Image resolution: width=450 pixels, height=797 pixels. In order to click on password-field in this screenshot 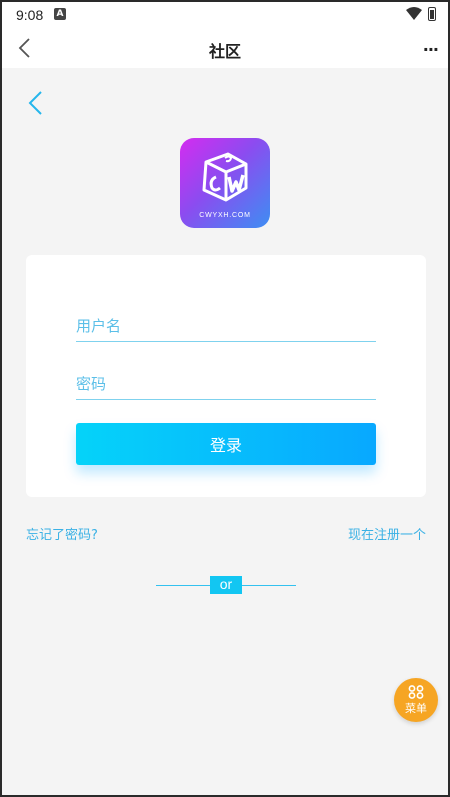, I will do `click(226, 384)`.